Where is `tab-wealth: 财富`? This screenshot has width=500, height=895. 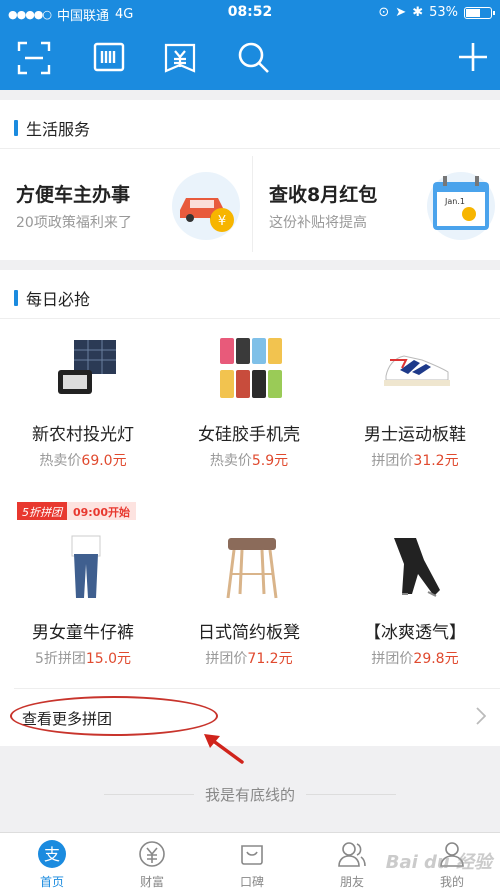
tab-wealth: 财富 is located at coordinates (152, 863).